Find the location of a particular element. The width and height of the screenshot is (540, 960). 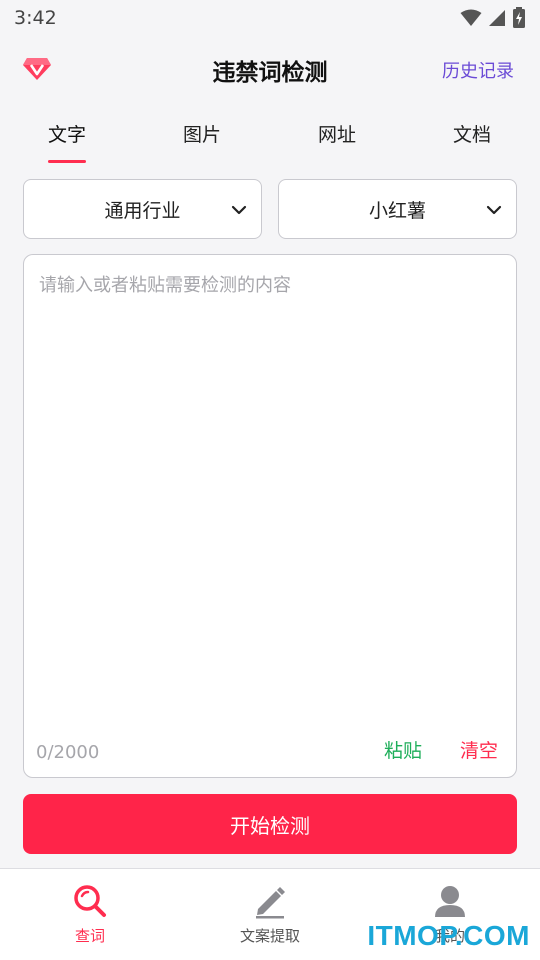

tab-document: 文档 is located at coordinates (472, 133).